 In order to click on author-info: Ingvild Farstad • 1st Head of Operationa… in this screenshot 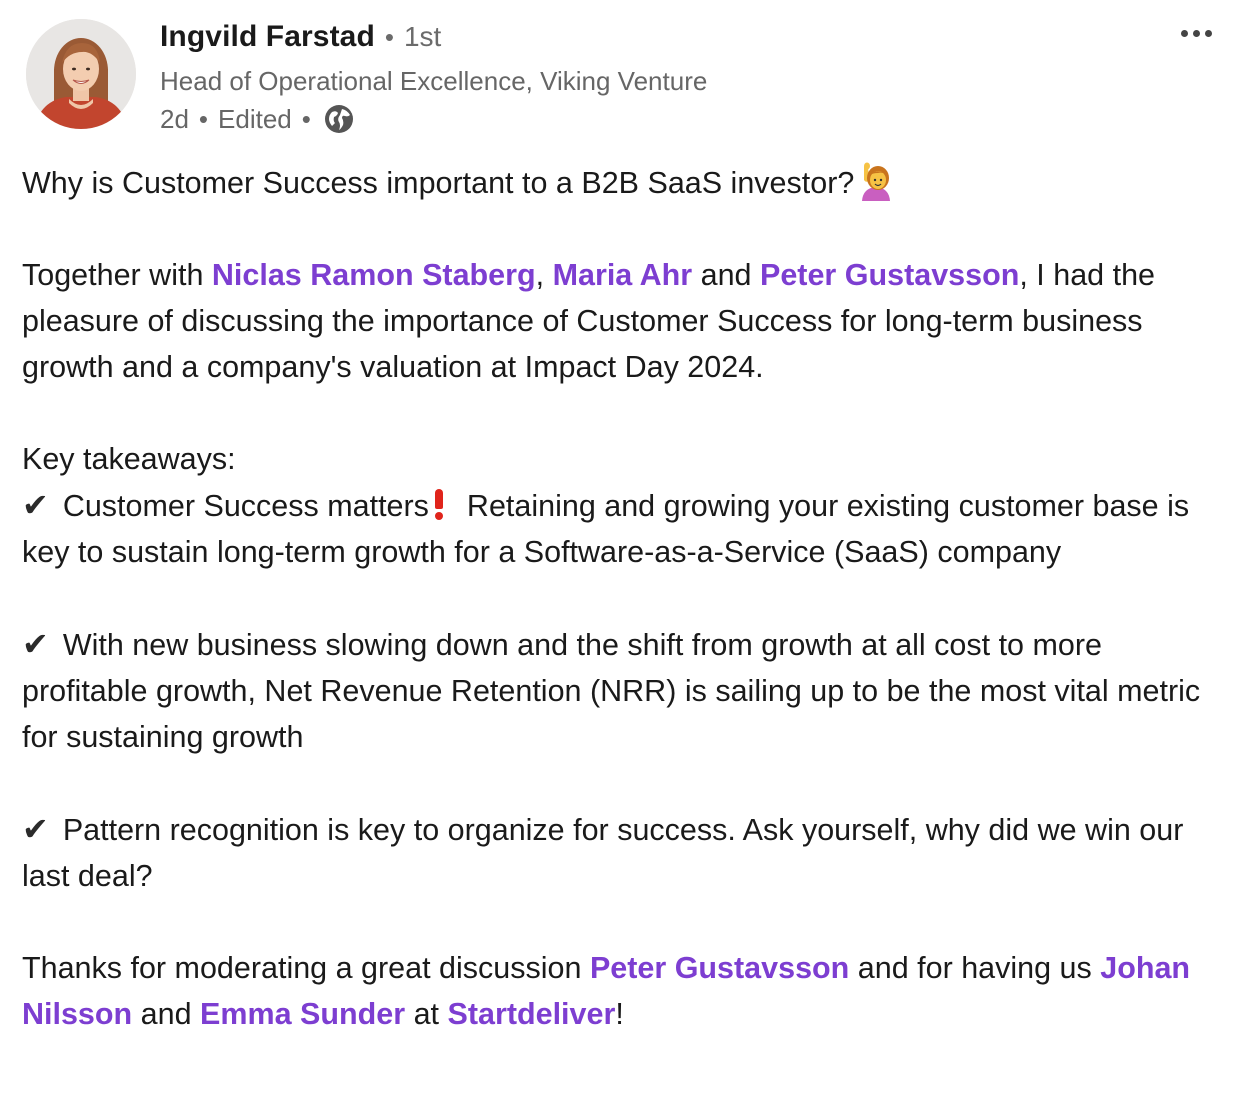, I will do `click(433, 79)`.